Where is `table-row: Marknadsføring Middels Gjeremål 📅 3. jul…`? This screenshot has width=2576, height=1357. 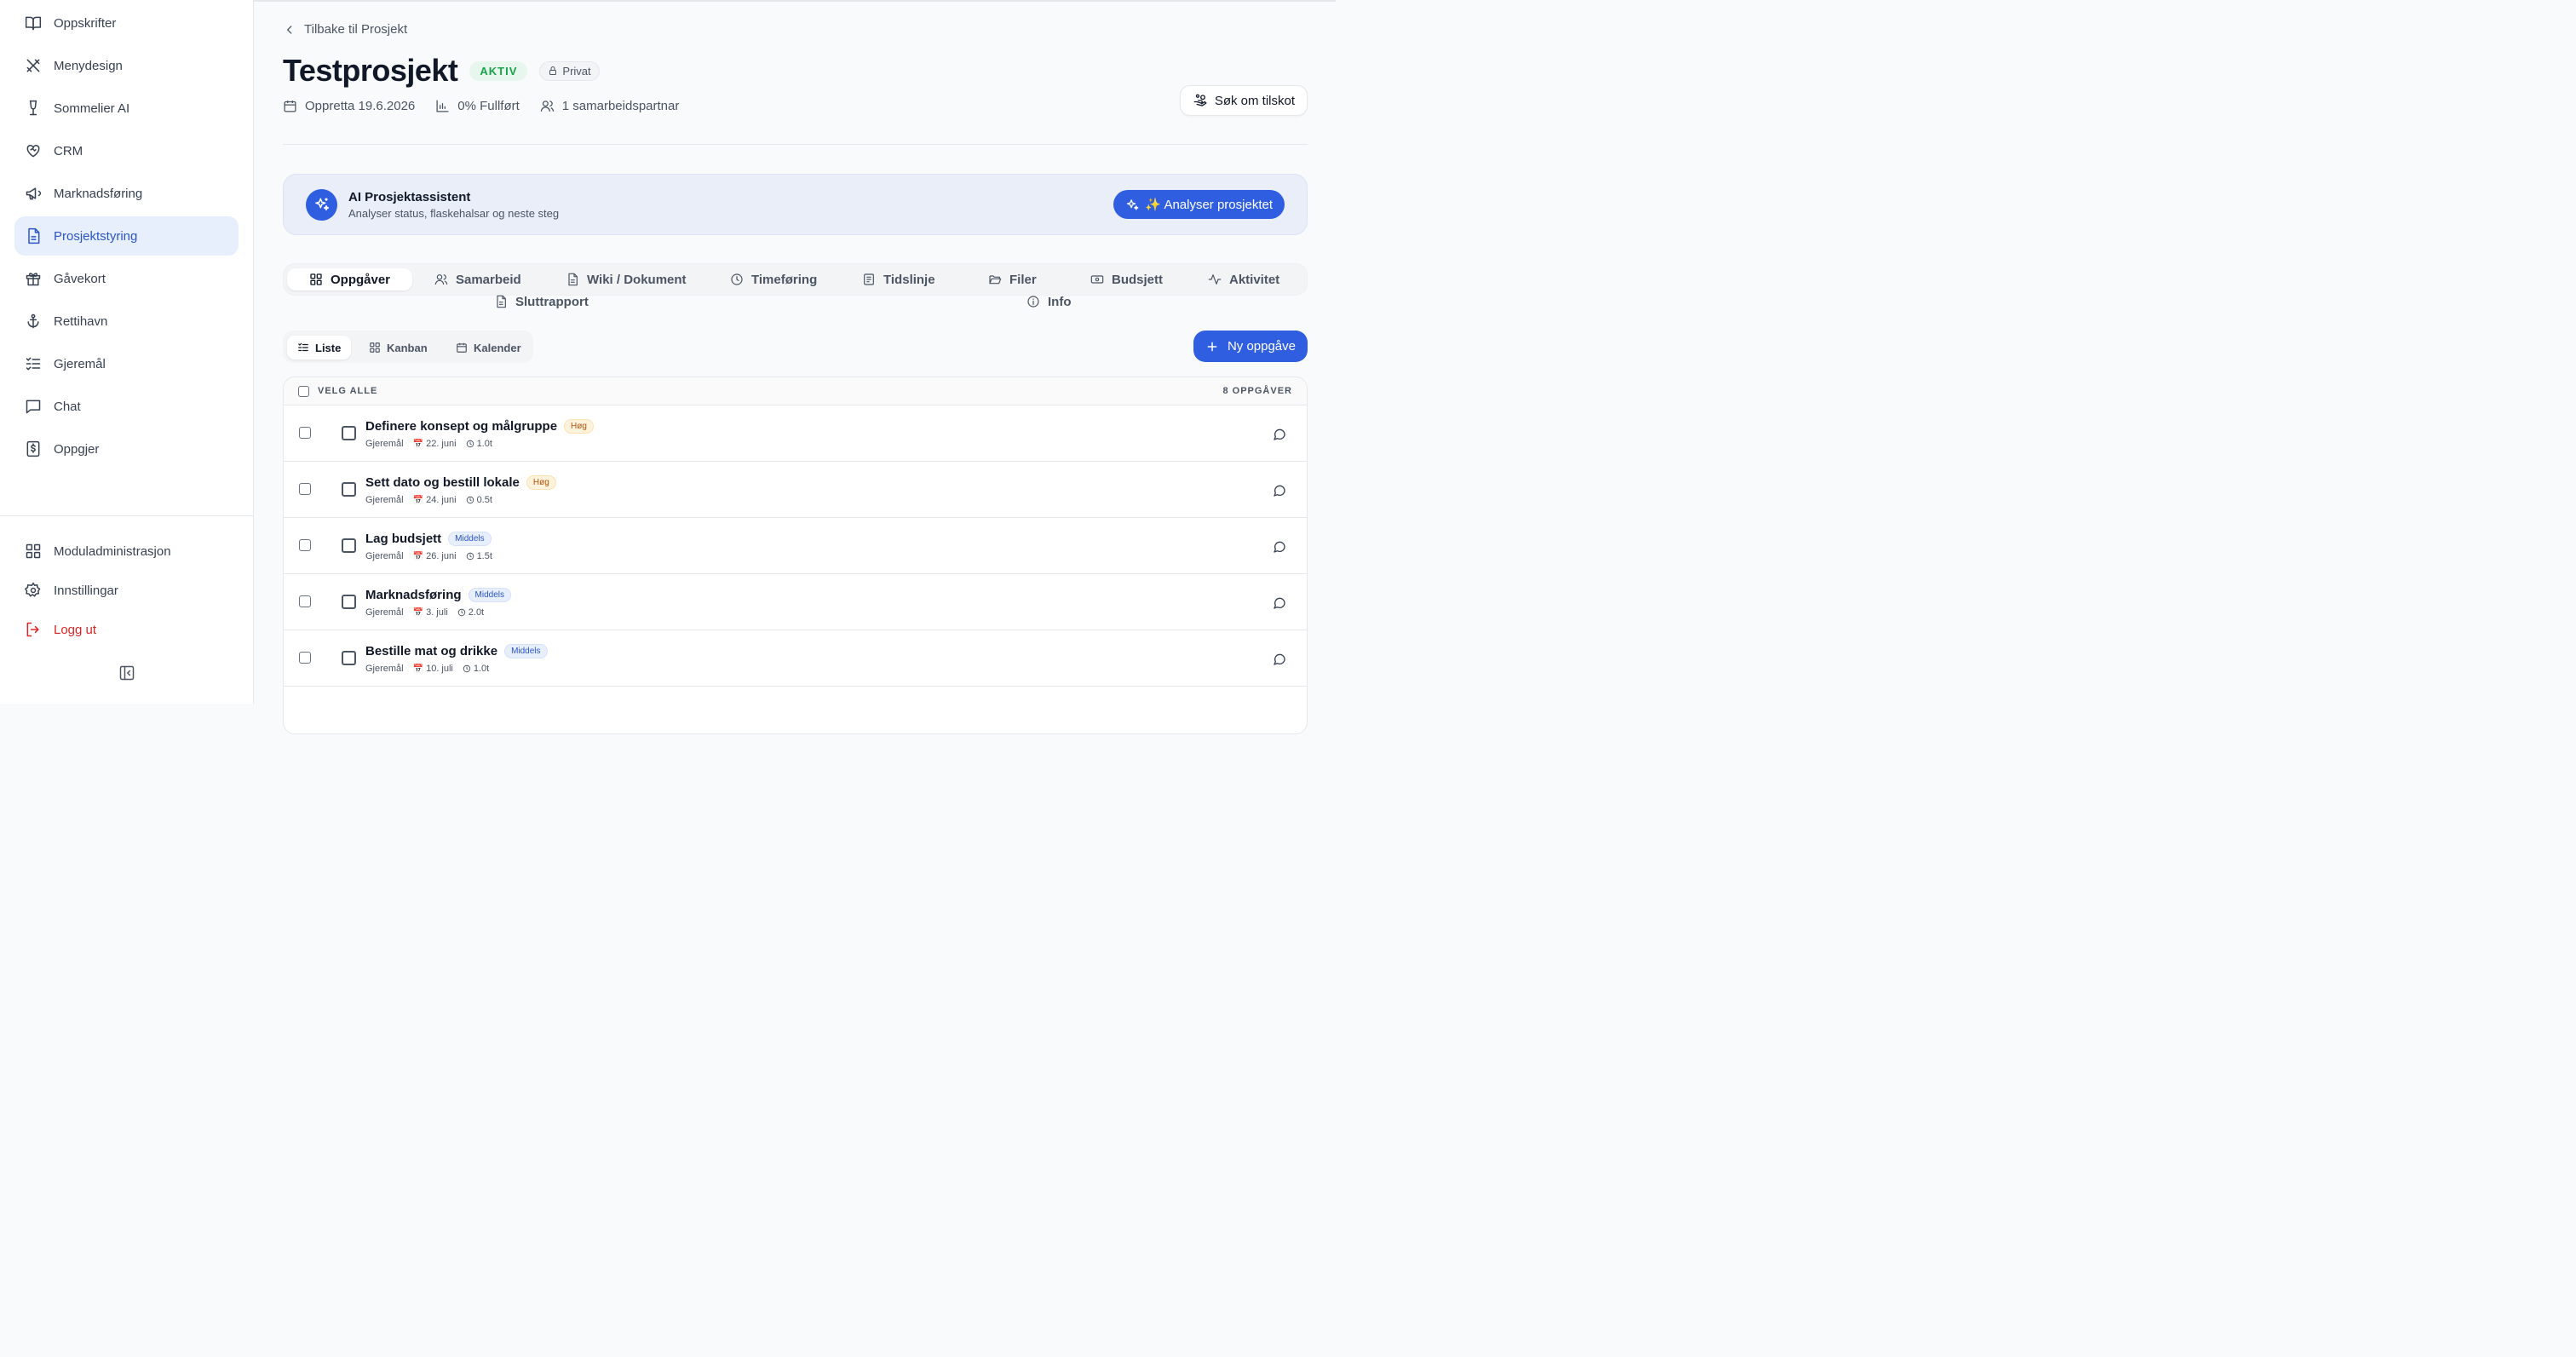
table-row: Marknadsføring Middels Gjeremål 📅 3. jul… is located at coordinates (796, 602).